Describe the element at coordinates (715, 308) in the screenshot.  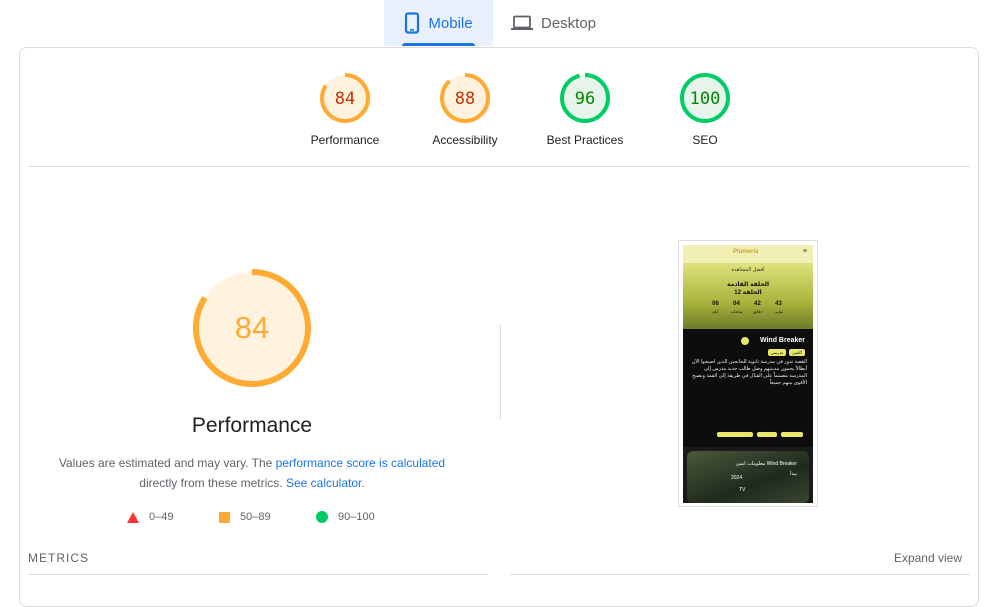
I see `countdown-cell: 06 أيام` at that location.